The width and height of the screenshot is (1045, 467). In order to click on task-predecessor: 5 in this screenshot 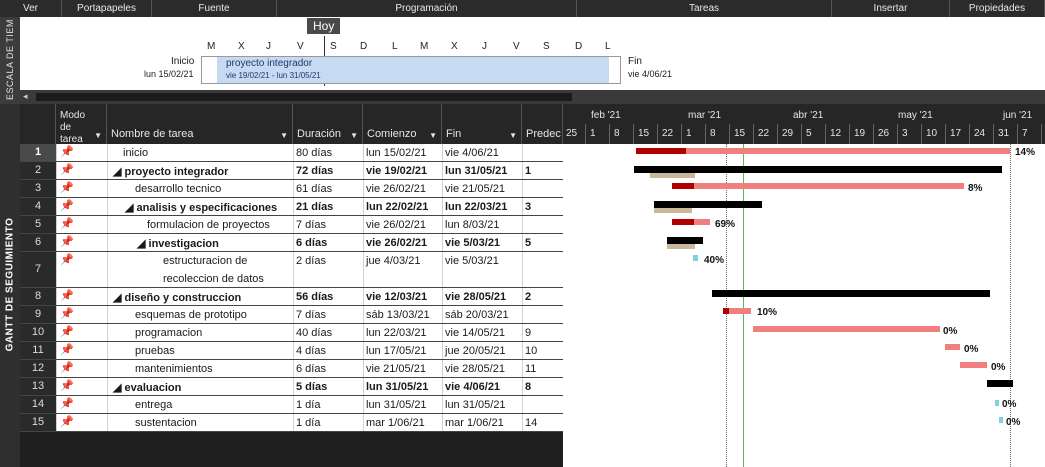, I will do `click(528, 243)`.